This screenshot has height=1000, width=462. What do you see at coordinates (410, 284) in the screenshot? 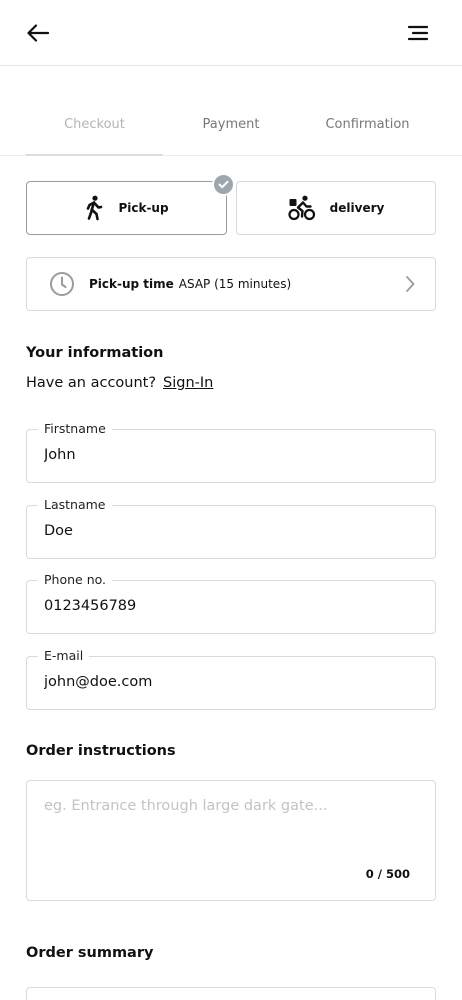
I see `chevron-right-icon` at bounding box center [410, 284].